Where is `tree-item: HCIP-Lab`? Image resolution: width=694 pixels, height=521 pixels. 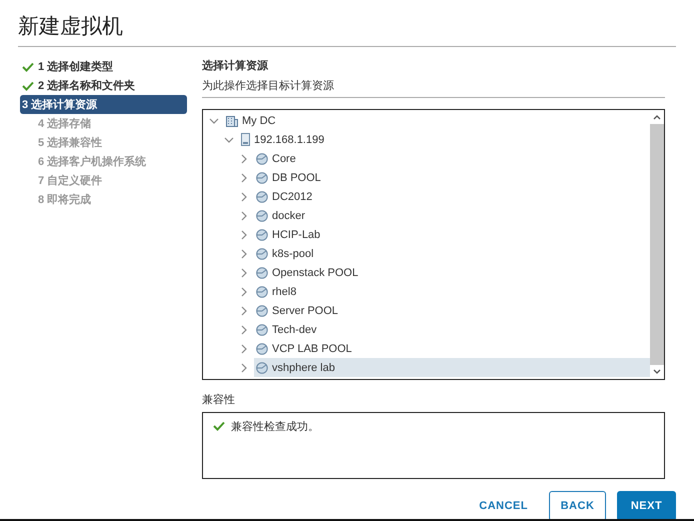
tree-item: HCIP-Lab is located at coordinates (452, 234).